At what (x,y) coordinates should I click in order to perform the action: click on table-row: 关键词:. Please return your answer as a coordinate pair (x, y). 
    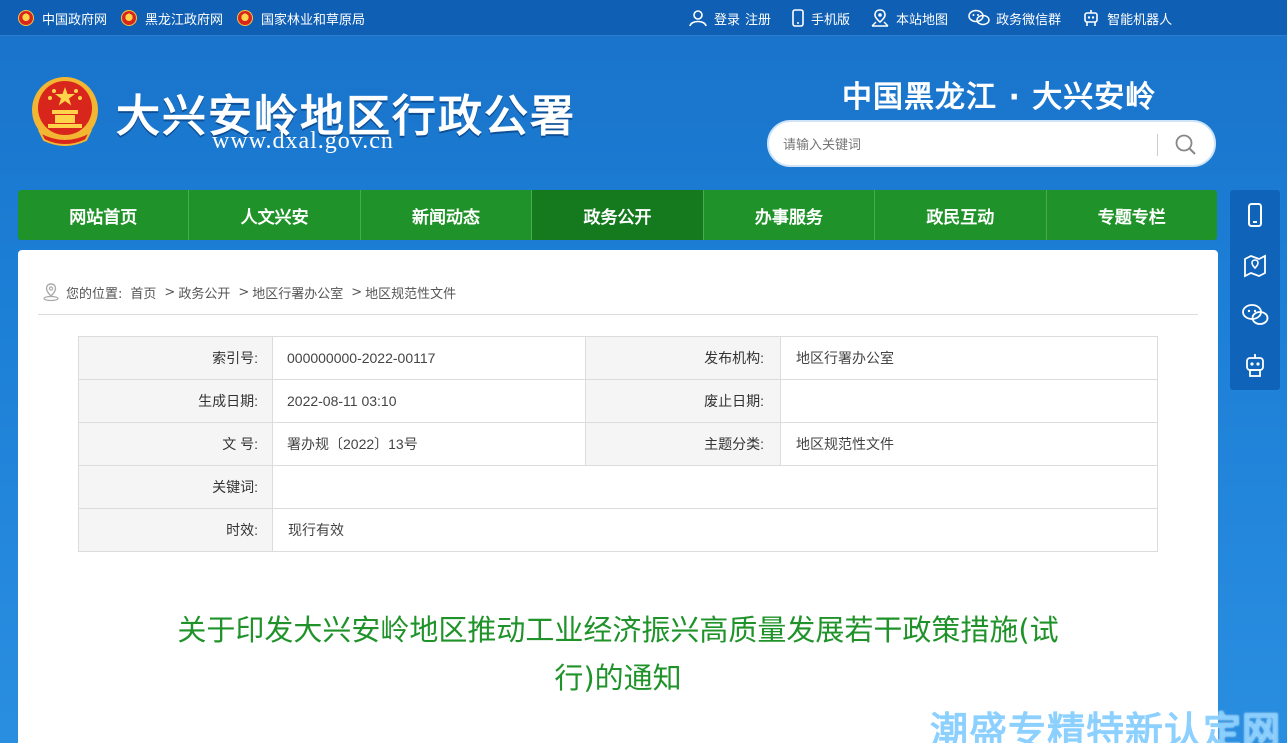
    Looking at the image, I should click on (618, 487).